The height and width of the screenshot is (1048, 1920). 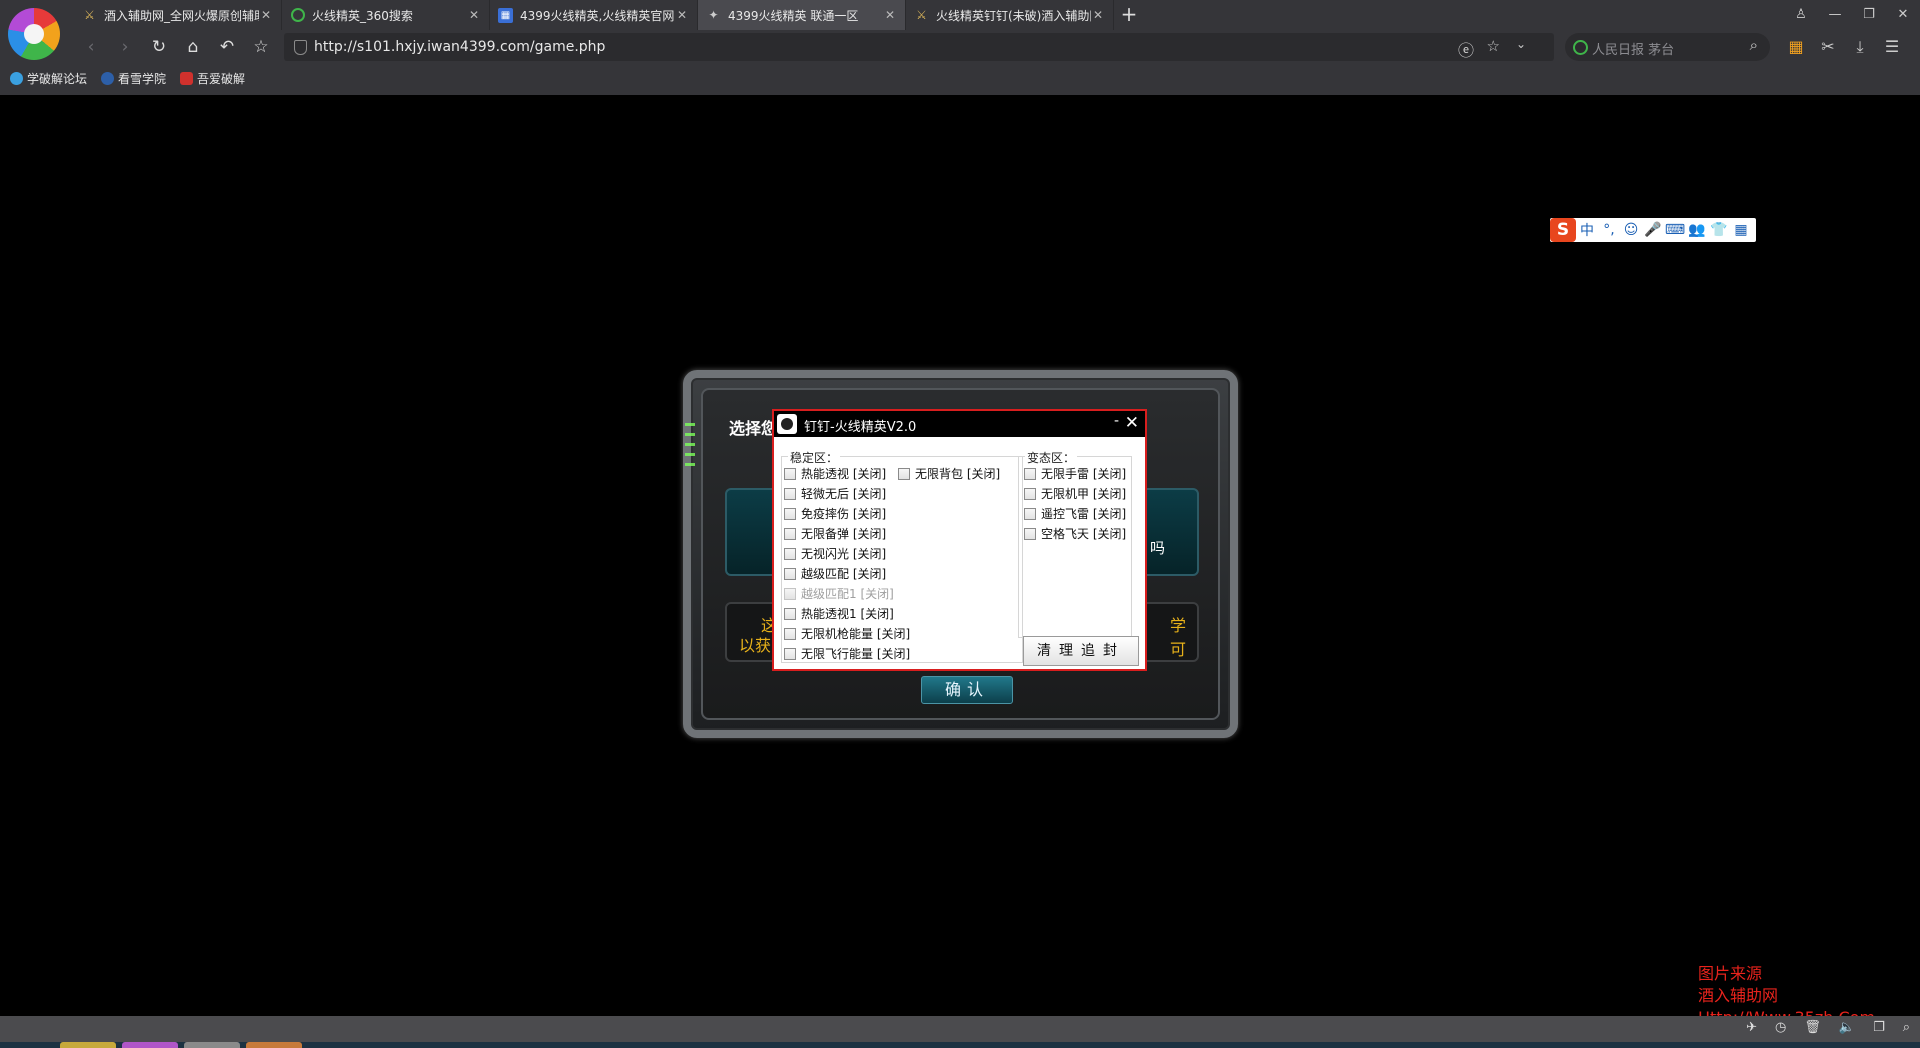 I want to click on tab-1: ⚔ 酒入辅助网_全网火爆原创辅助 ✕, so click(x=178, y=15).